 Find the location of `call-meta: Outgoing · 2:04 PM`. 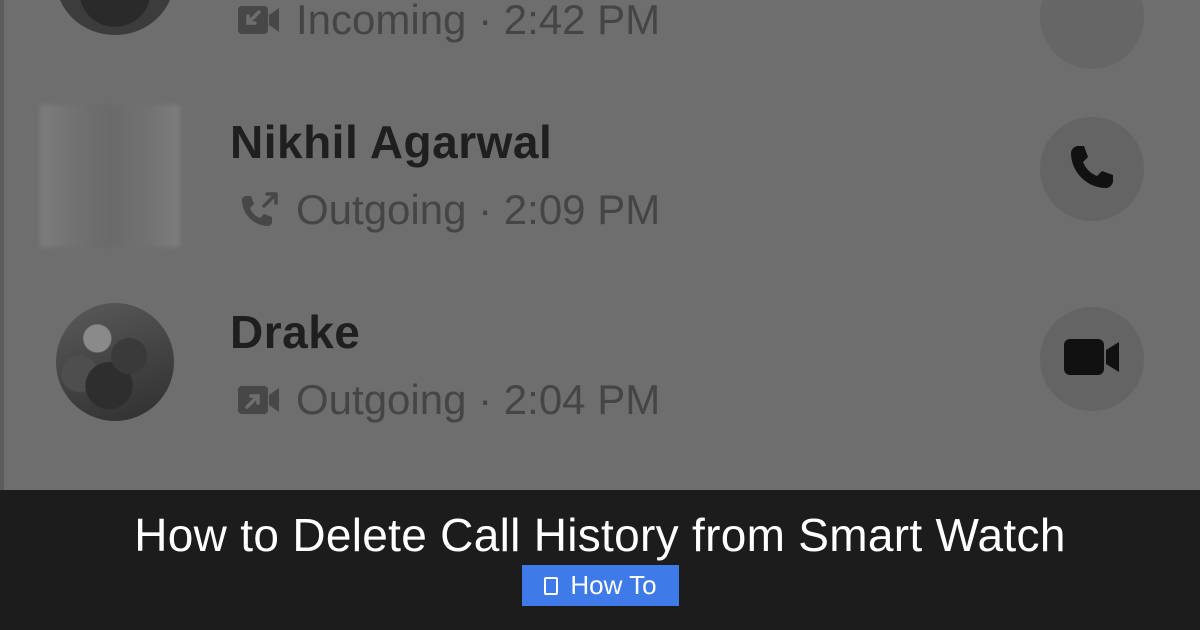

call-meta: Outgoing · 2:04 PM is located at coordinates (448, 400).